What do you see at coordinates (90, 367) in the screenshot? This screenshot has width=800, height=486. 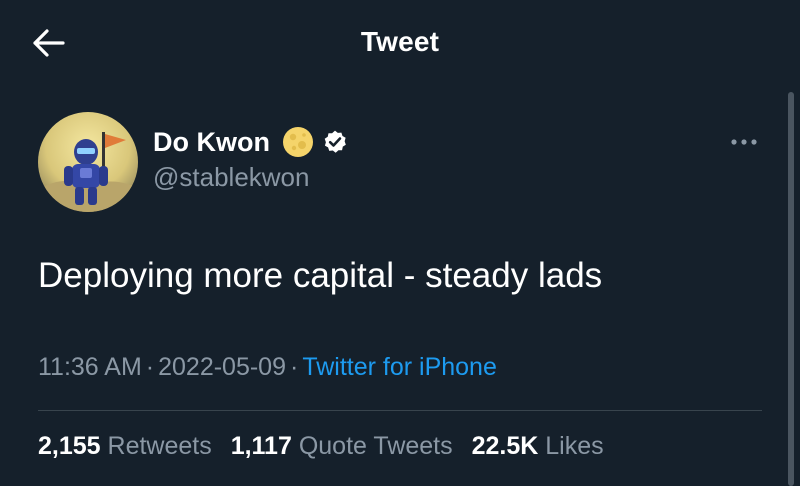 I see `tweet-time: 11:36 AM` at bounding box center [90, 367].